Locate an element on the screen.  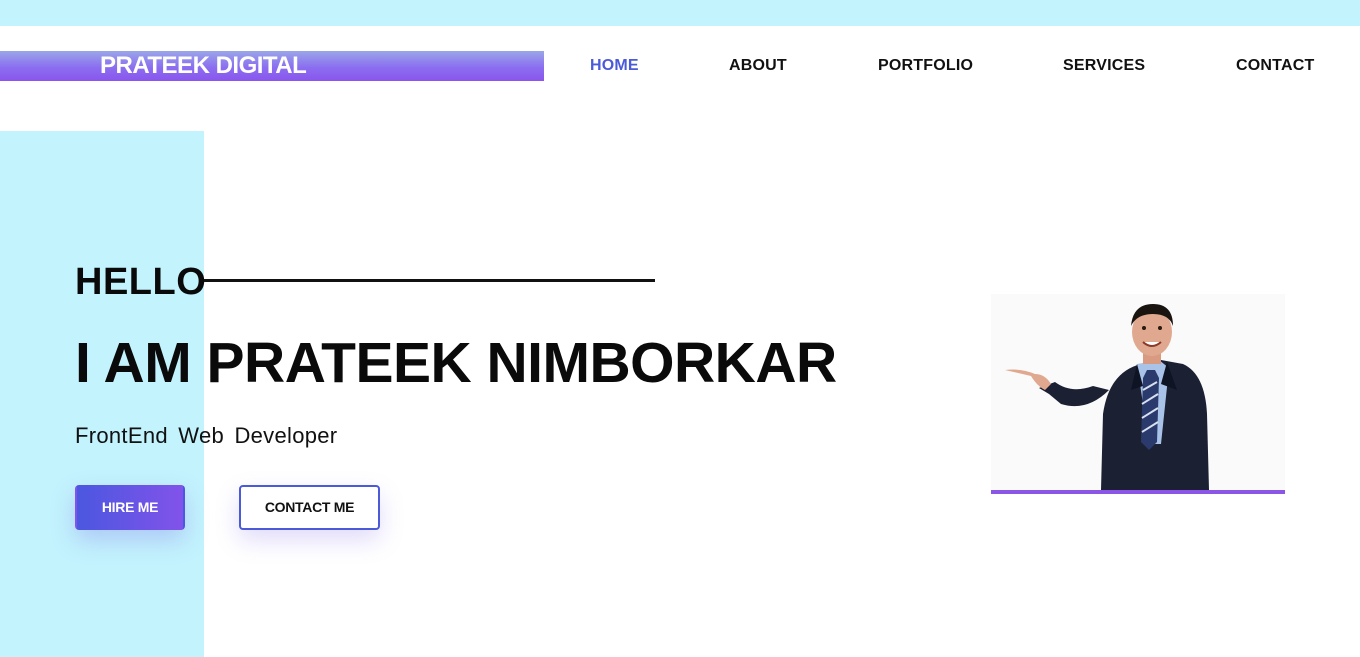
nav-contact: CONTACT is located at coordinates (1275, 66).